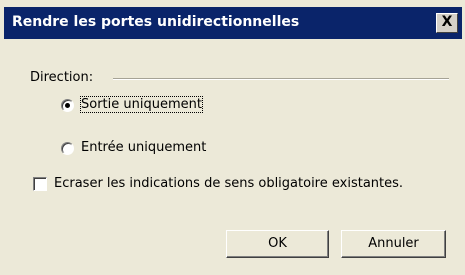 This screenshot has width=465, height=275. Describe the element at coordinates (62, 77) in the screenshot. I see `direction-group-label: Direction:` at that location.